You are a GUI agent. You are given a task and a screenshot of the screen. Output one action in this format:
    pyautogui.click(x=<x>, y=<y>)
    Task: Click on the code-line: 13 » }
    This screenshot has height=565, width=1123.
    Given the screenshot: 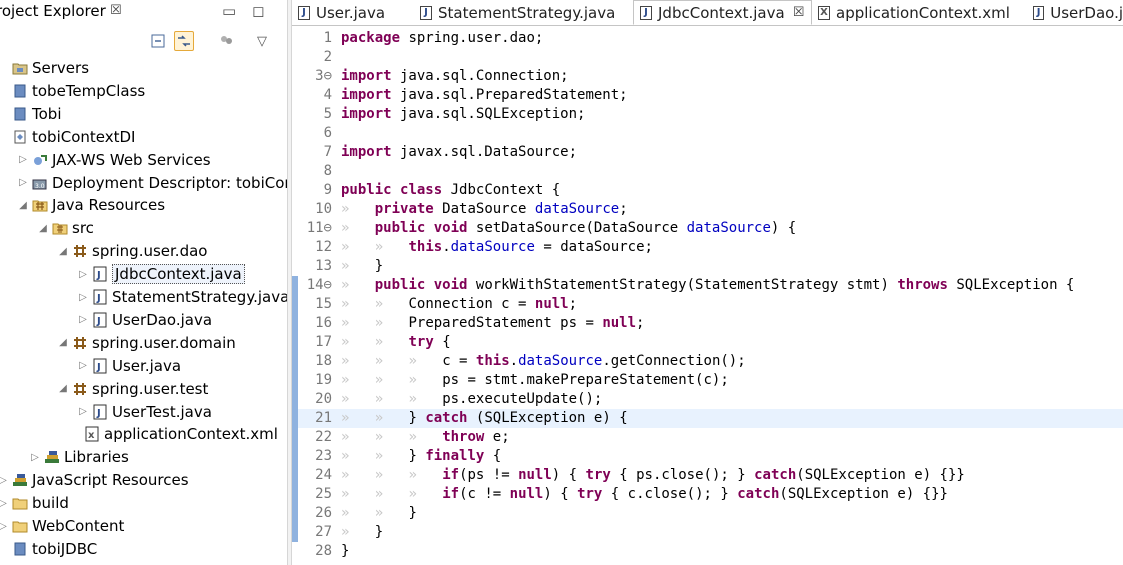 What is the action you would take?
    pyautogui.click(x=707, y=266)
    